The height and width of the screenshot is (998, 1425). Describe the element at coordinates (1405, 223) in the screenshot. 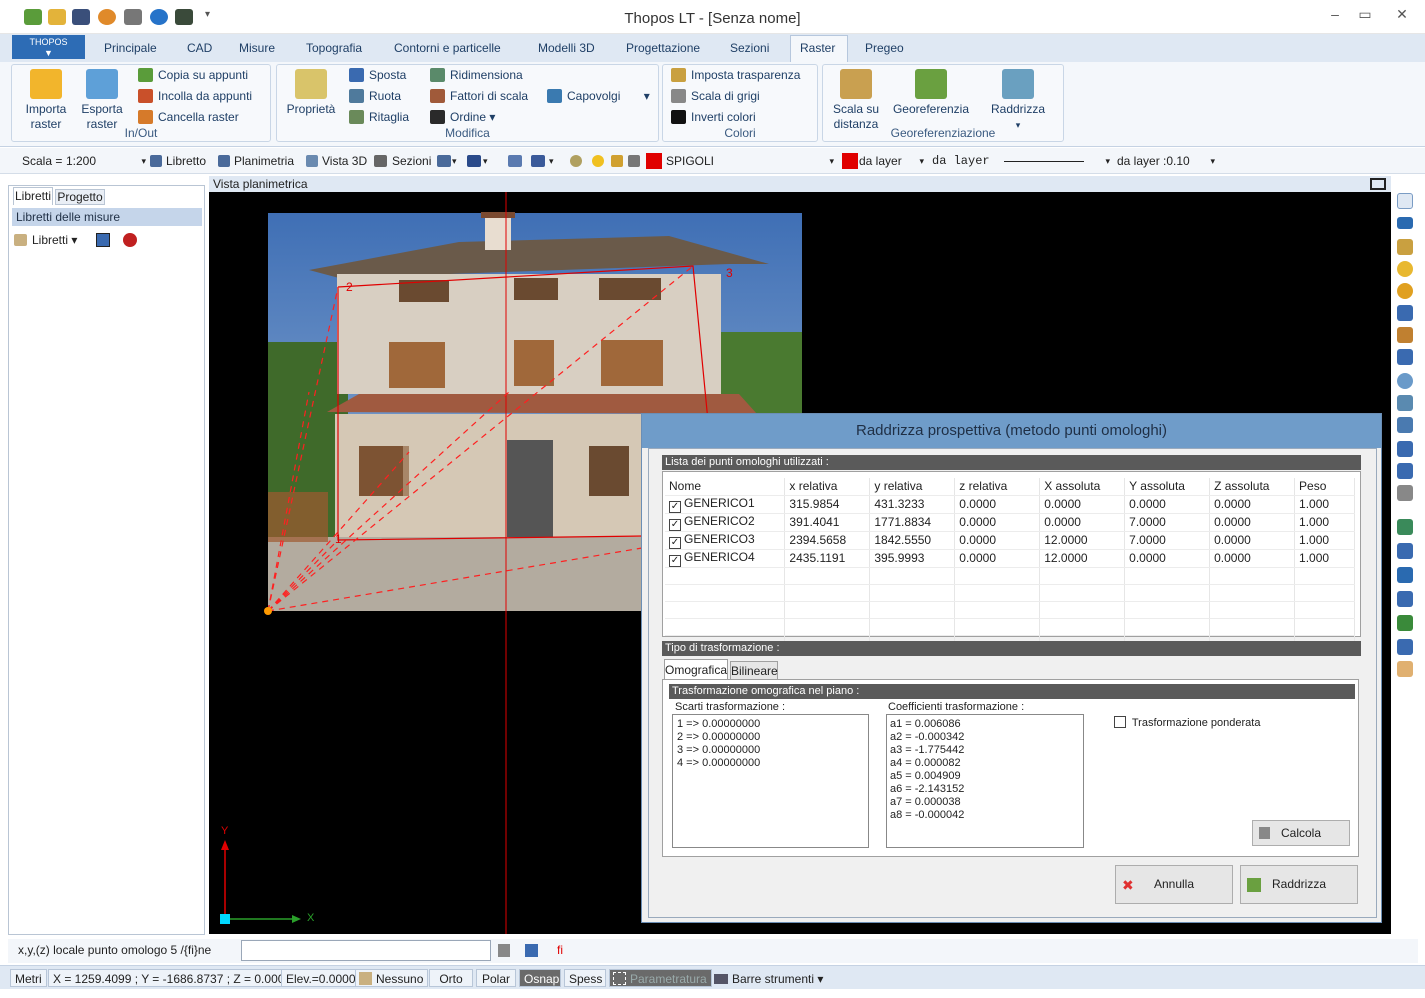

I see `number-tool-icon` at that location.